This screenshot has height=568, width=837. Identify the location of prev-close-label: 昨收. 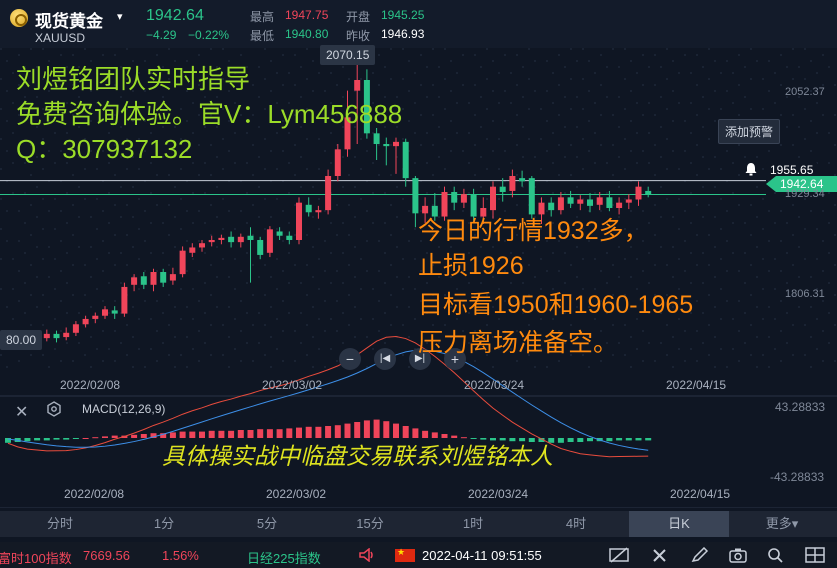
(358, 36).